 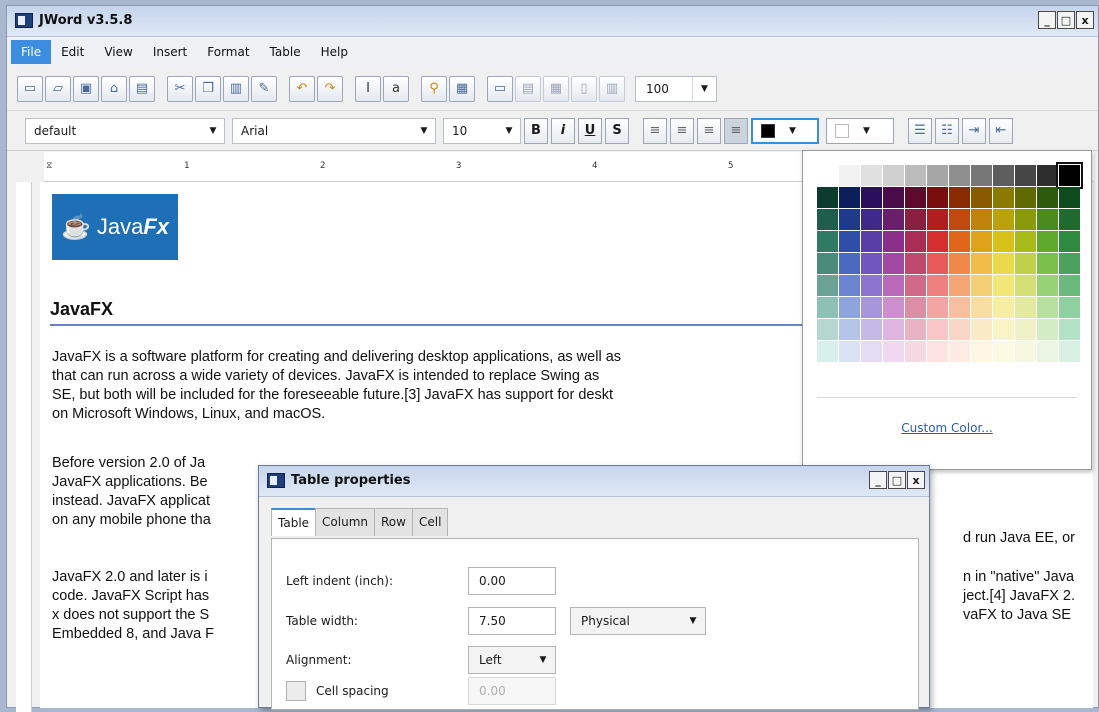 What do you see at coordinates (72, 52) in the screenshot?
I see `menu-edit: Edit` at bounding box center [72, 52].